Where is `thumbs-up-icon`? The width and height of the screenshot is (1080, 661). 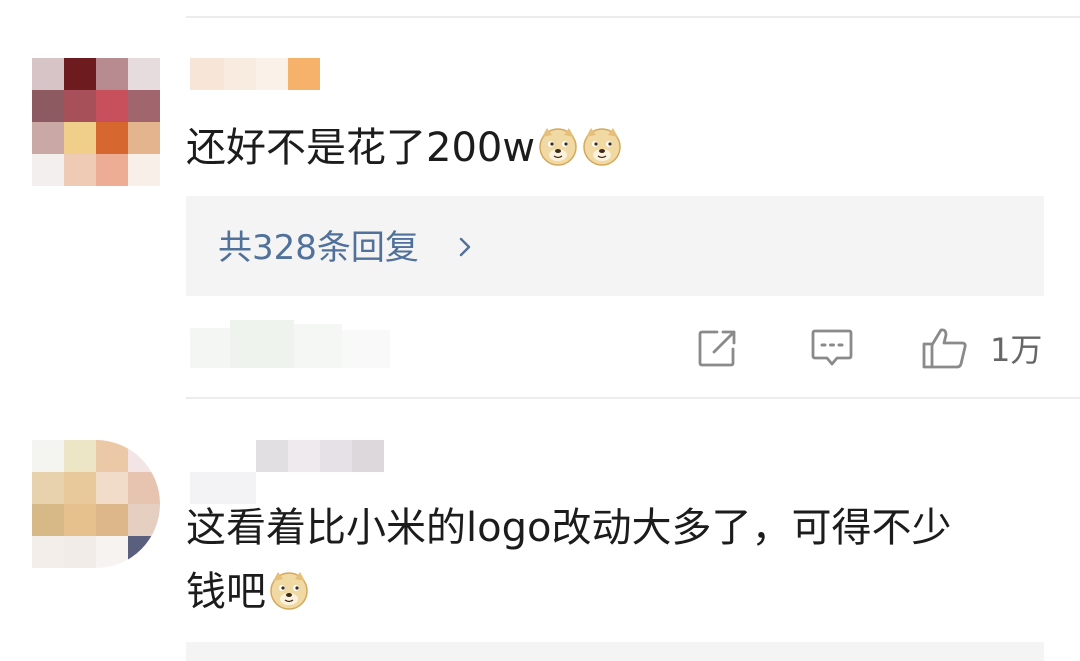
thumbs-up-icon is located at coordinates (945, 348).